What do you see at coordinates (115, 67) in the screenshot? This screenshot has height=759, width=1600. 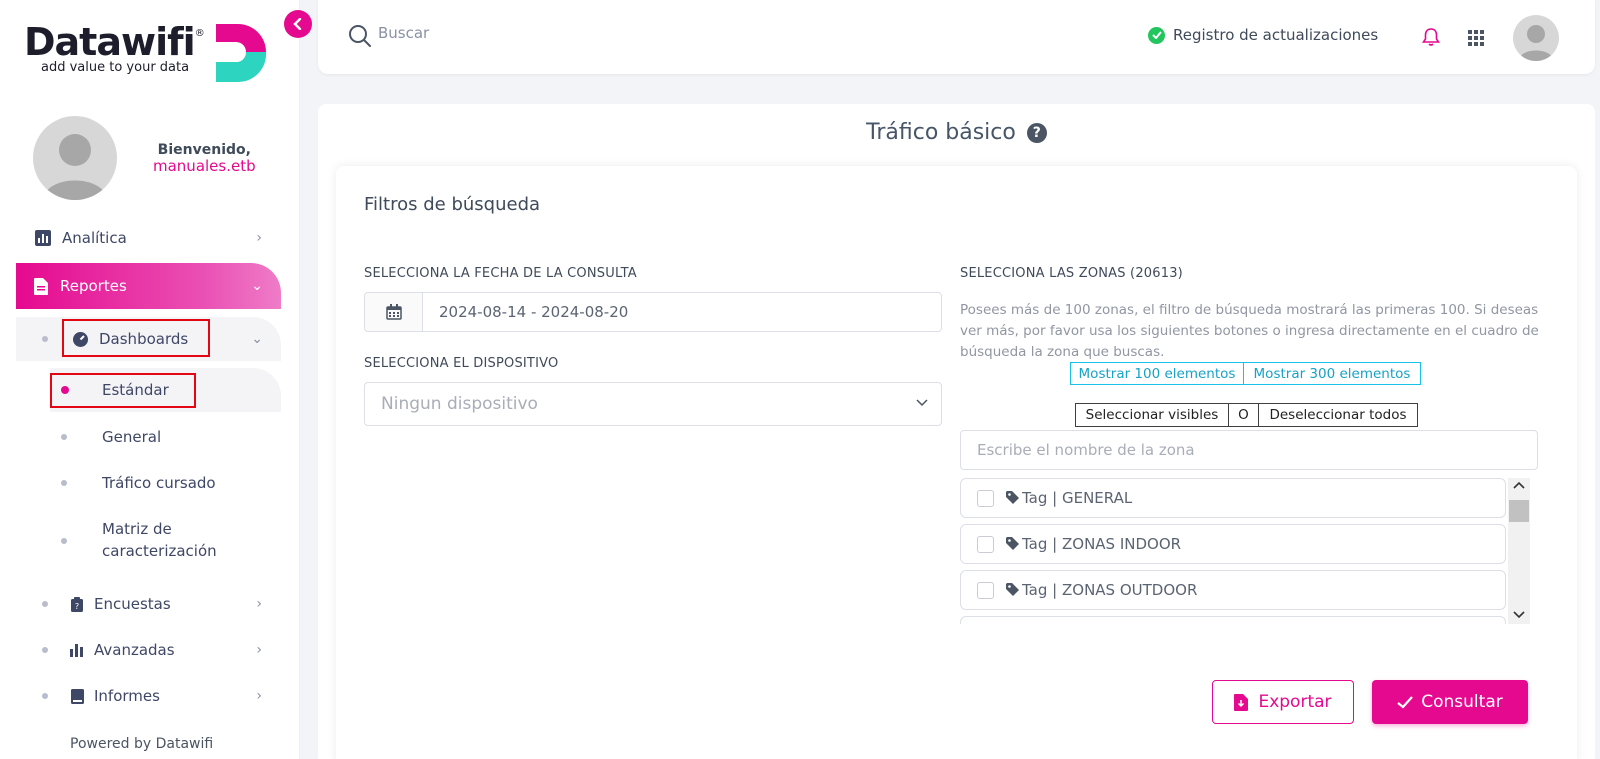 I see `brand-tagline: add value to your data` at bounding box center [115, 67].